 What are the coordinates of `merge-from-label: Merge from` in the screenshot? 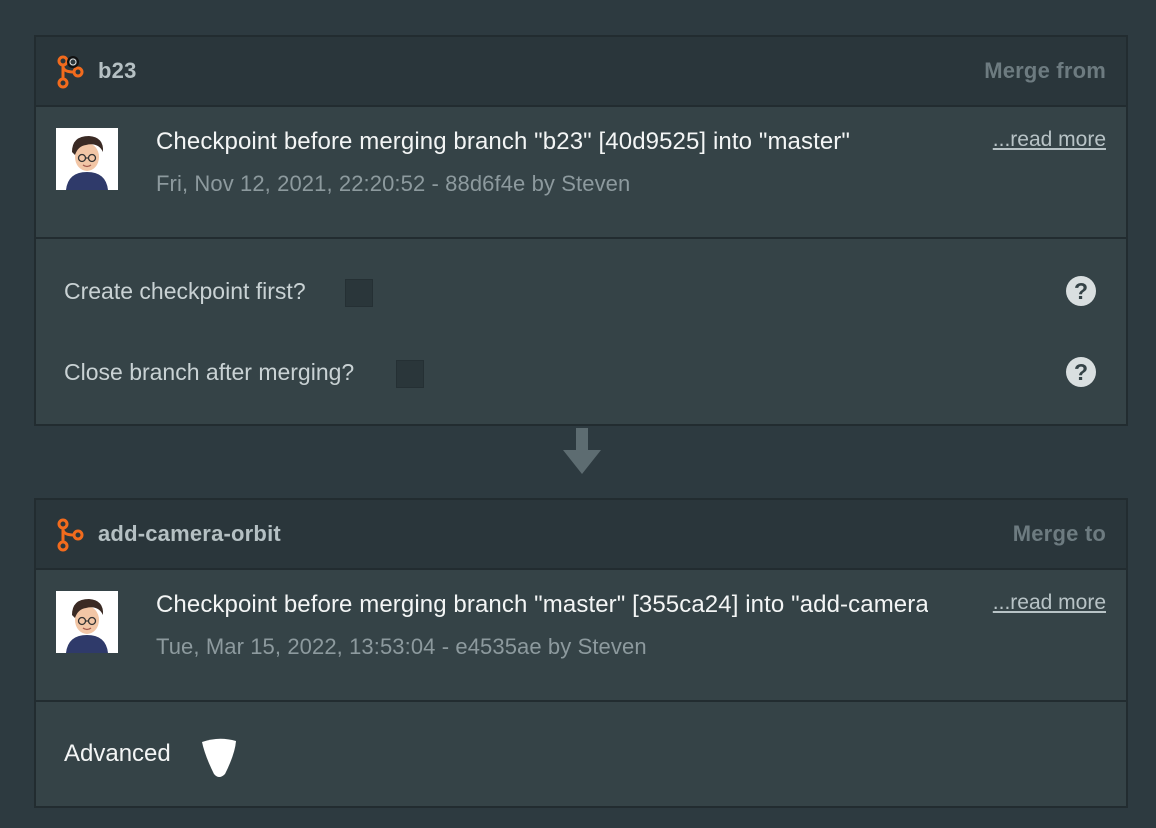 It's located at (1045, 70).